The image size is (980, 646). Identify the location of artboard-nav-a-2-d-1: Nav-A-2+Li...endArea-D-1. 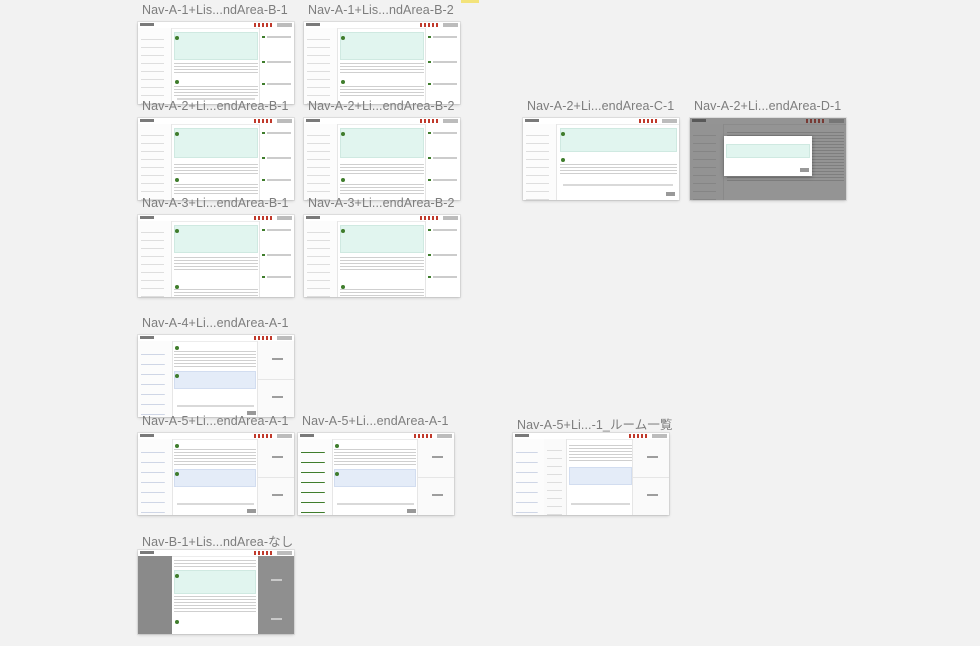
(768, 149).